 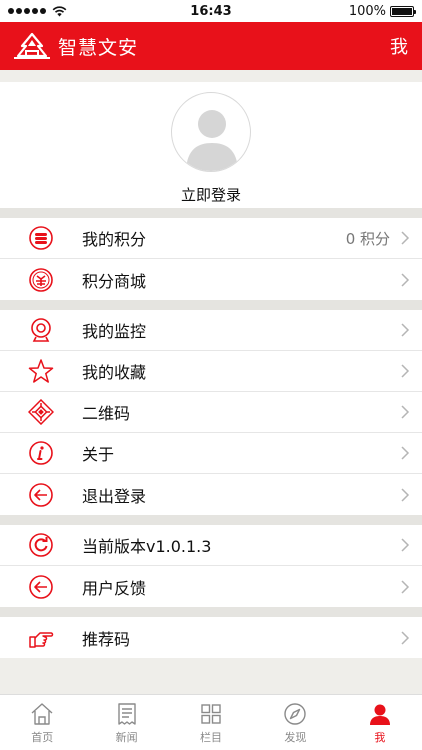 I want to click on app-title: 智慧文安, so click(x=98, y=47).